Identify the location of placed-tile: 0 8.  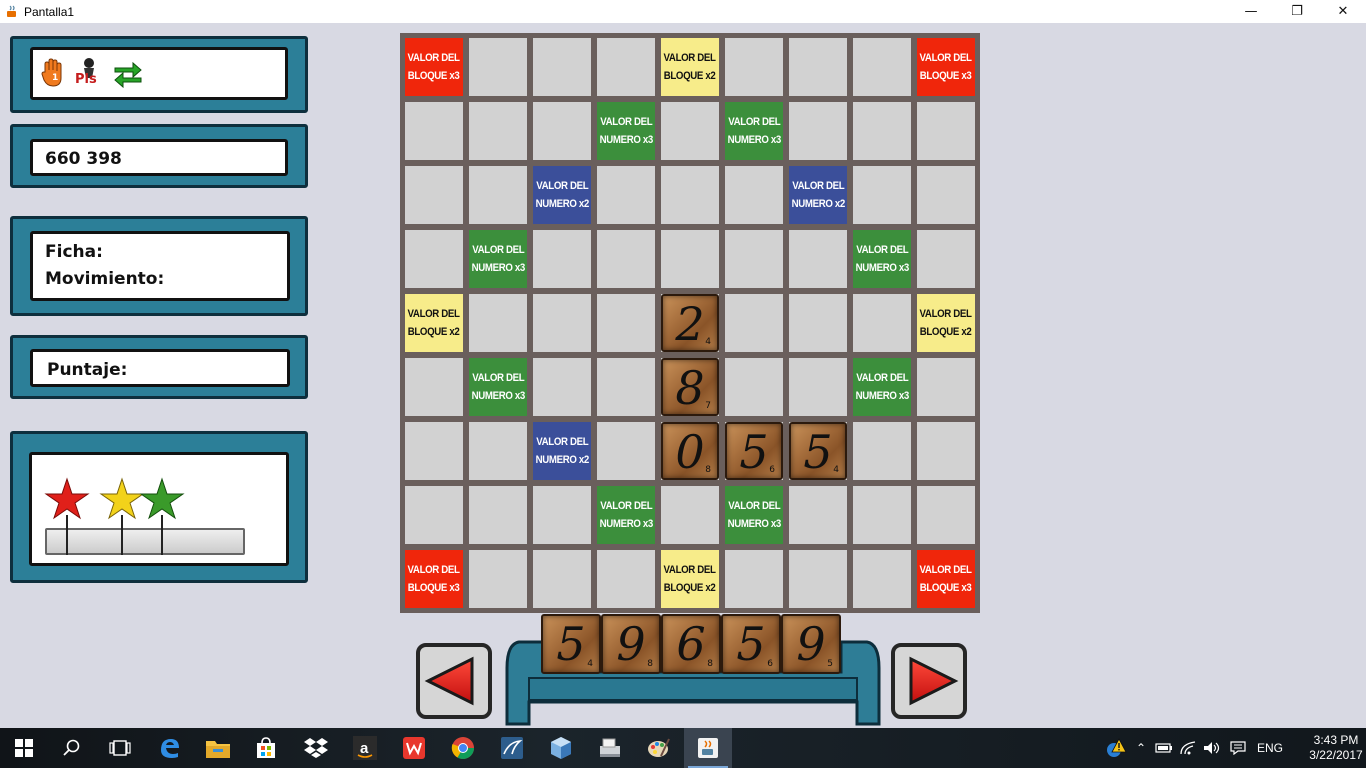
(690, 451).